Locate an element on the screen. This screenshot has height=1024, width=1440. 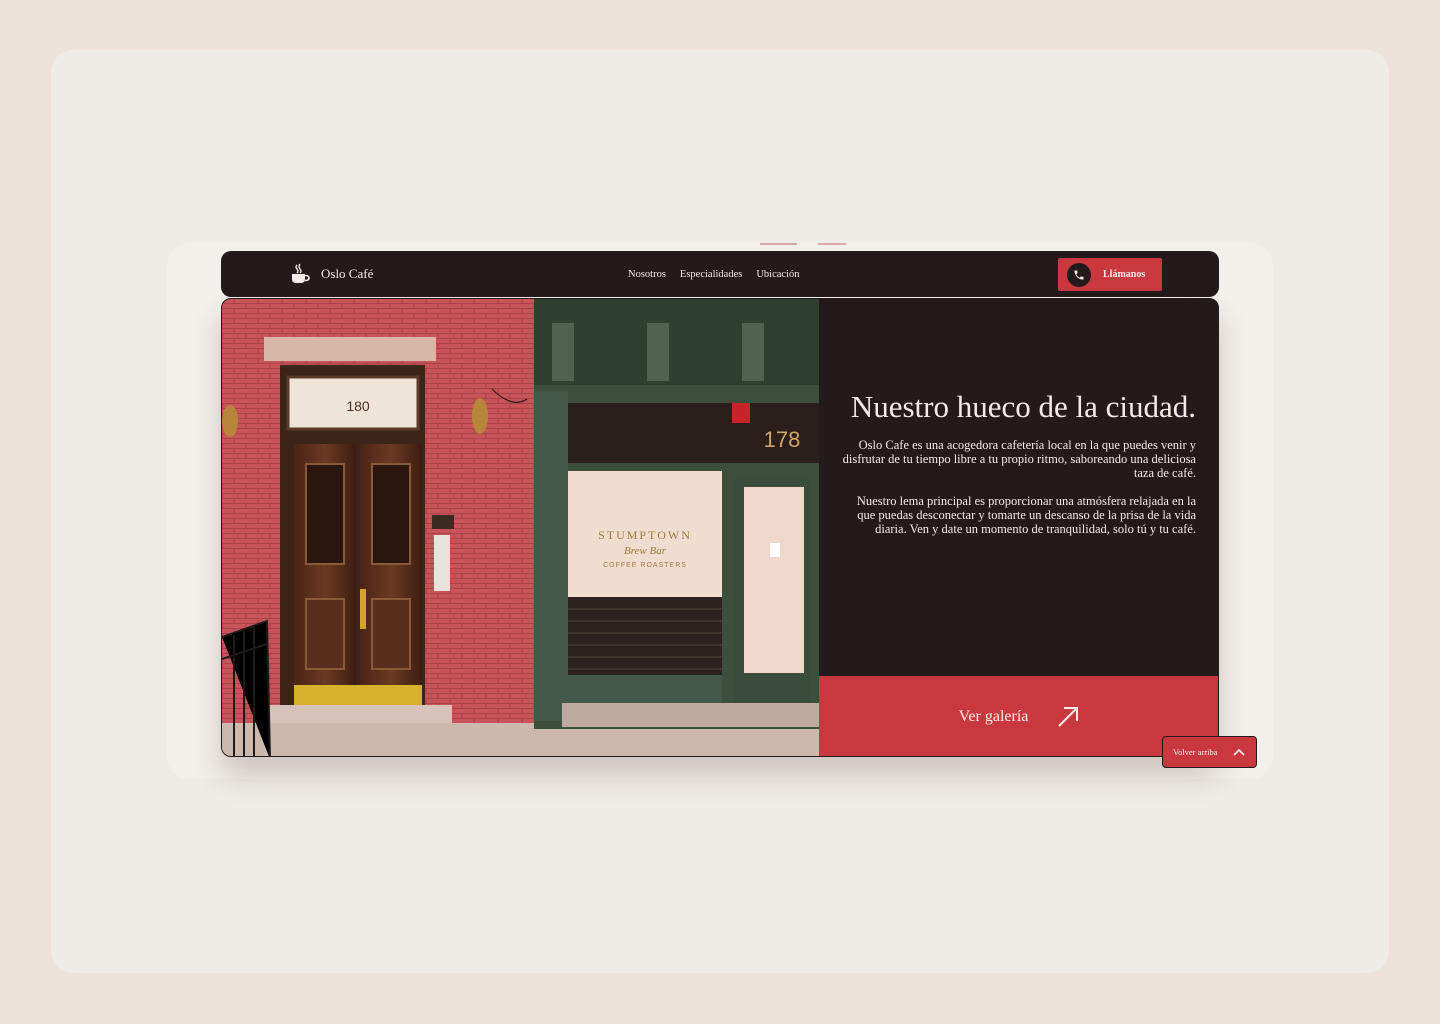
gallery-button-label: Ver galería is located at coordinates (993, 716).